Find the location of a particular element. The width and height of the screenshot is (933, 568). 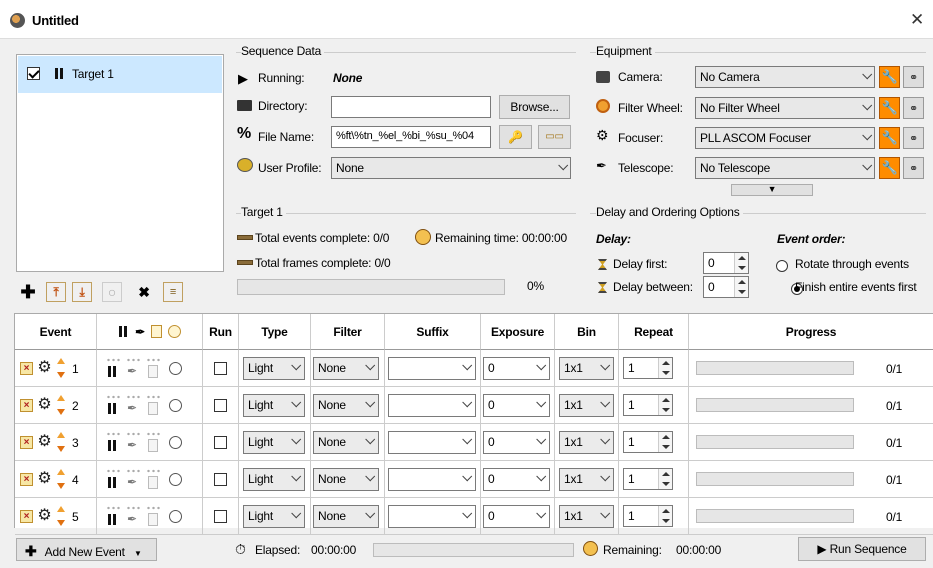

filterwheel-settings-icon: 🔧 is located at coordinates (889, 108).